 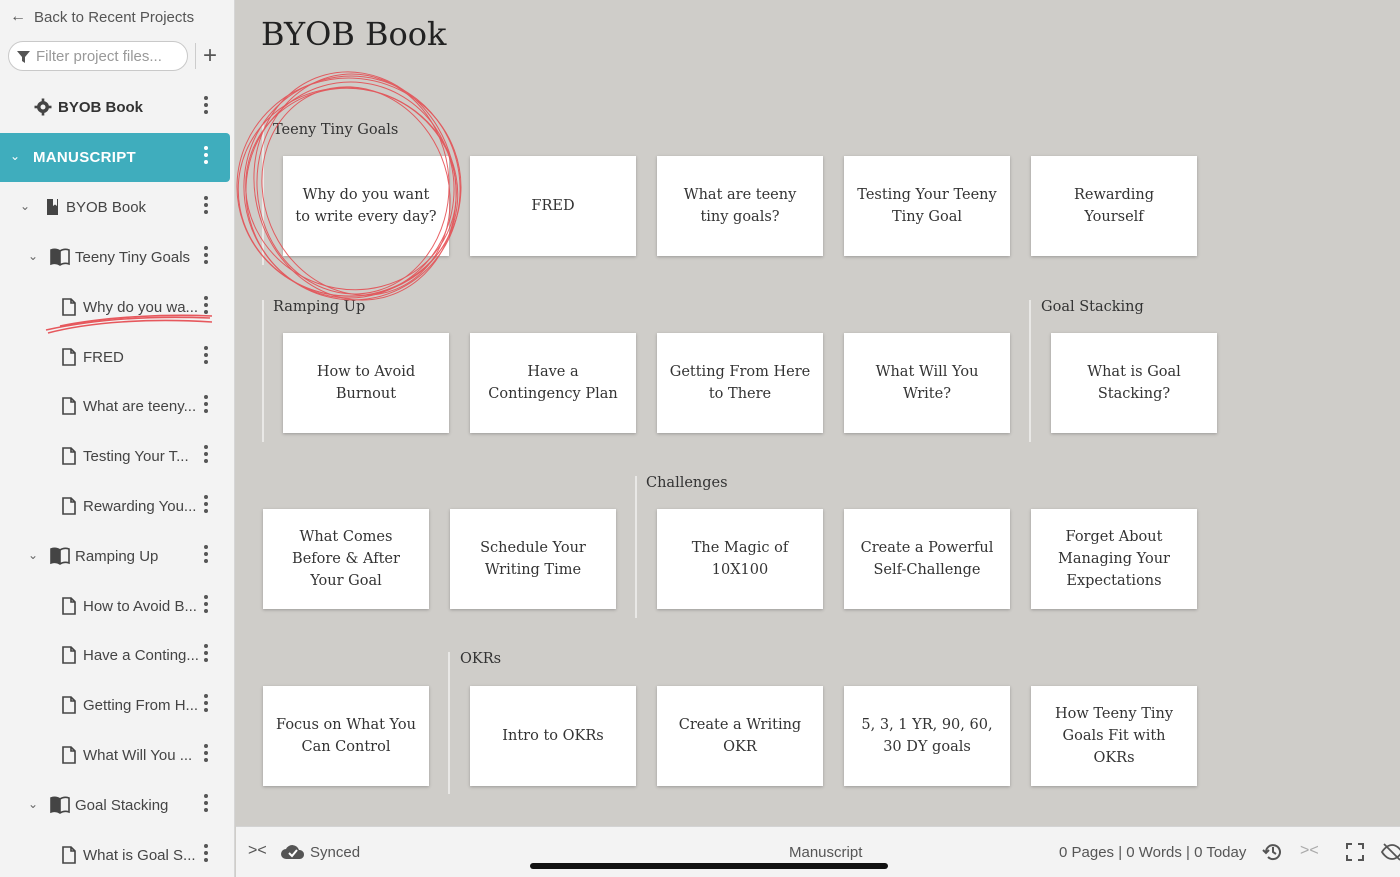 I want to click on card: What are teeny tiny goals?, so click(x=740, y=206).